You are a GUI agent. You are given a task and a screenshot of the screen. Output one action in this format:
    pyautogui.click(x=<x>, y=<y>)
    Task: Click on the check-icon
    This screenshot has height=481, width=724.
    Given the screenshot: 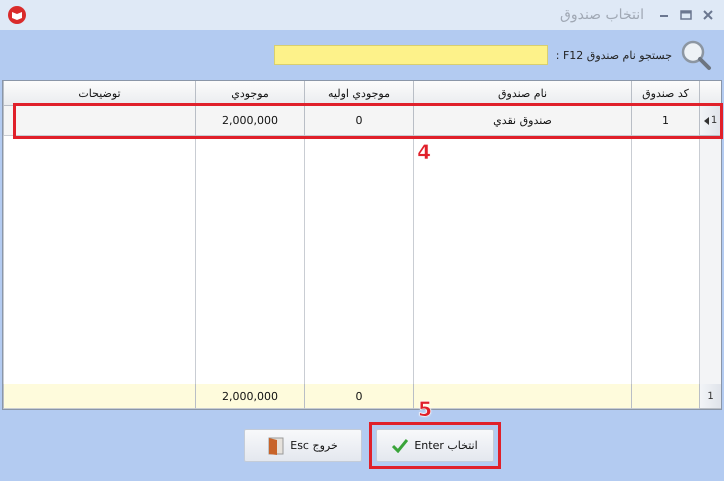 What is the action you would take?
    pyautogui.click(x=400, y=445)
    